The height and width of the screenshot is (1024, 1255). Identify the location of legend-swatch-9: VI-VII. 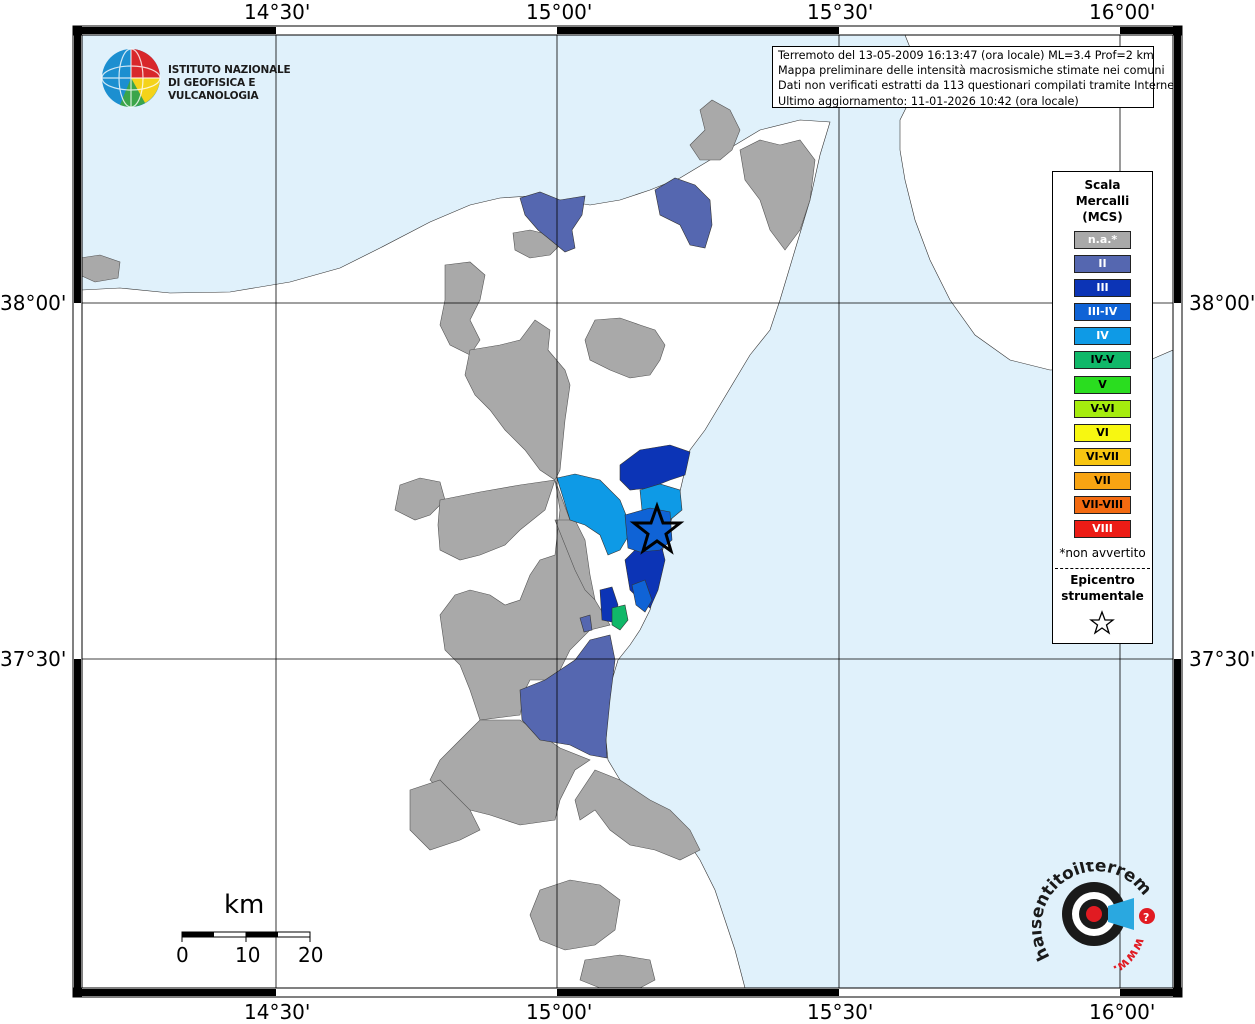
(1102, 456).